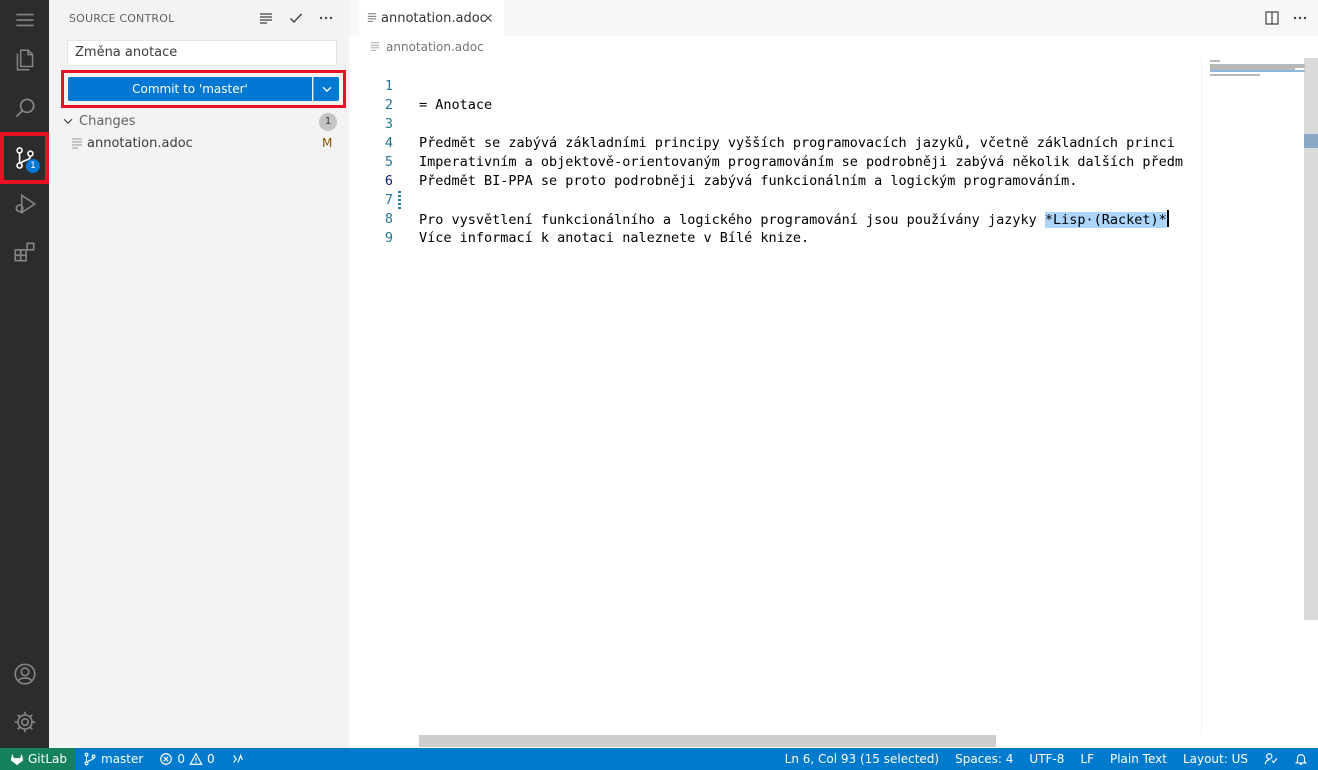  What do you see at coordinates (296, 18) in the screenshot?
I see `commit-check-icon` at bounding box center [296, 18].